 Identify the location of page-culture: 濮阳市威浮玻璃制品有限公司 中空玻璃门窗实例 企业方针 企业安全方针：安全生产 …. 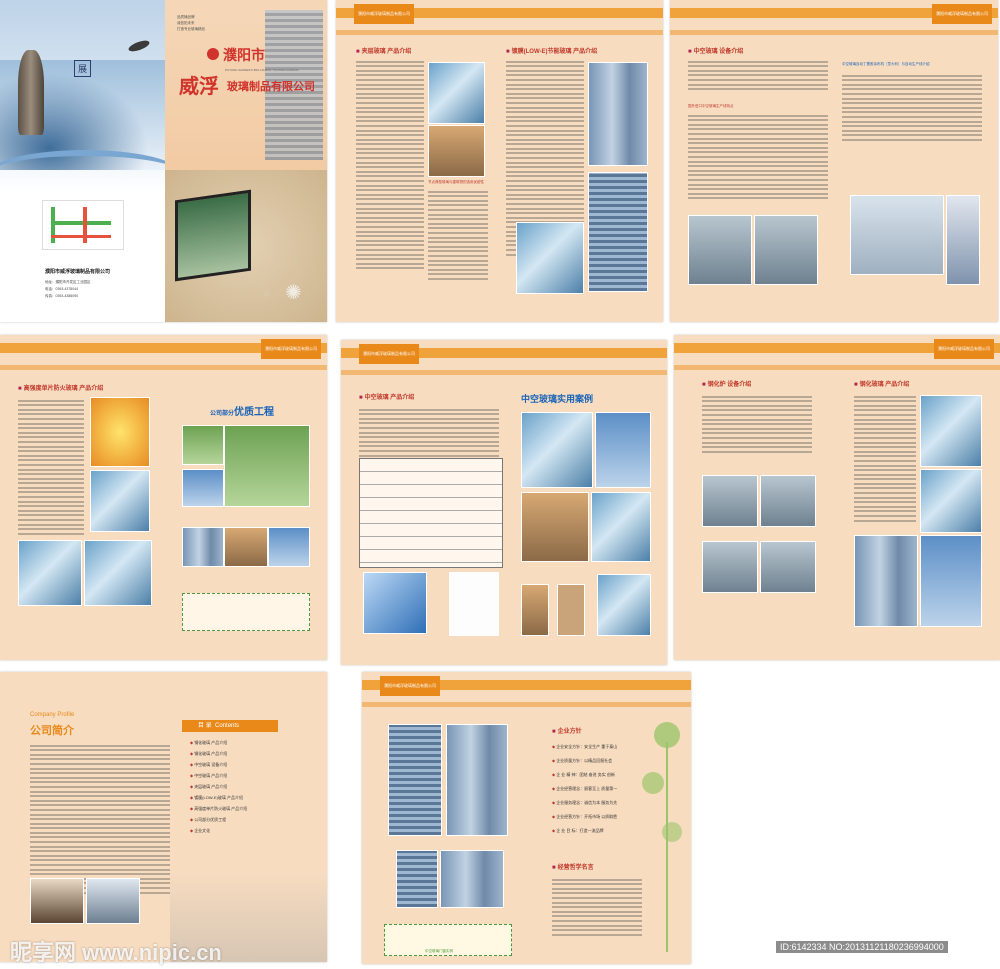
(526, 818).